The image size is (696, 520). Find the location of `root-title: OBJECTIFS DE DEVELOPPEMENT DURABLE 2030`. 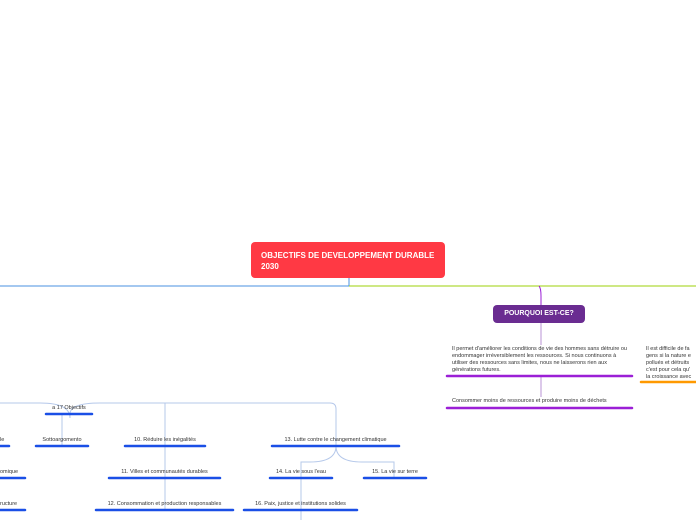

root-title: OBJECTIFS DE DEVELOPPEMENT DURABLE 2030 is located at coordinates (348, 261).